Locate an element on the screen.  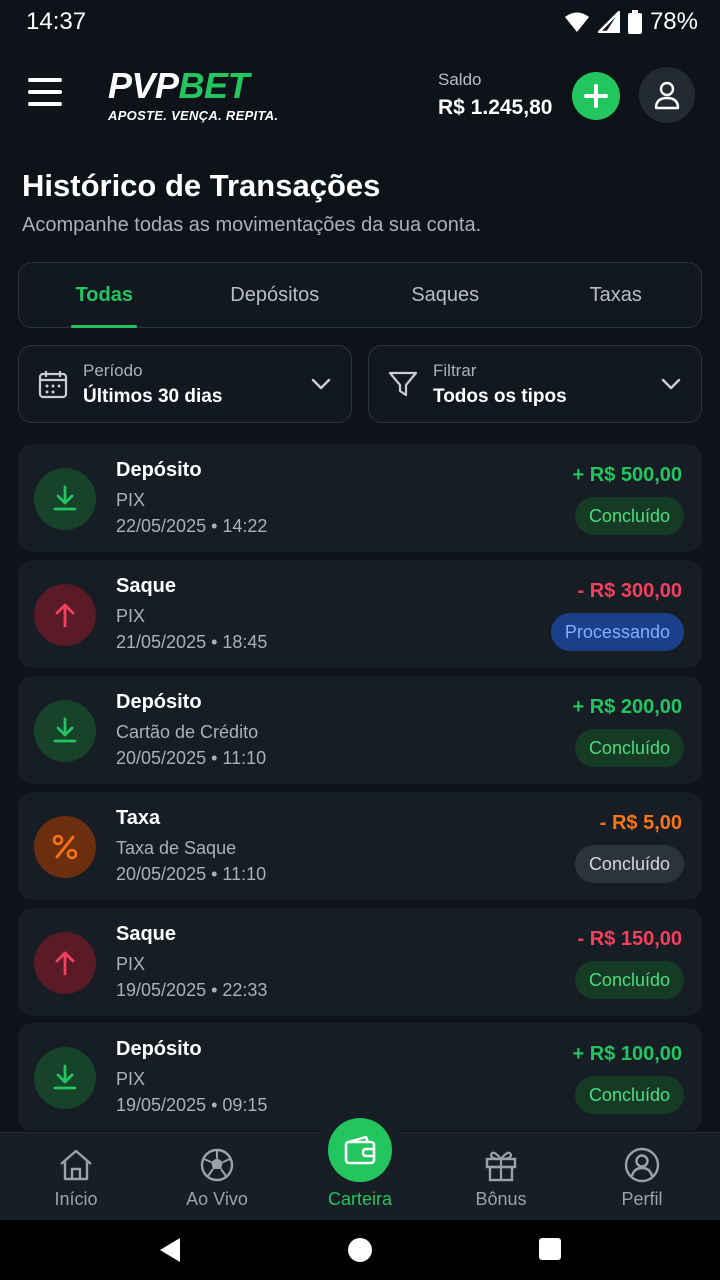
home-icon is located at coordinates (76, 1165).